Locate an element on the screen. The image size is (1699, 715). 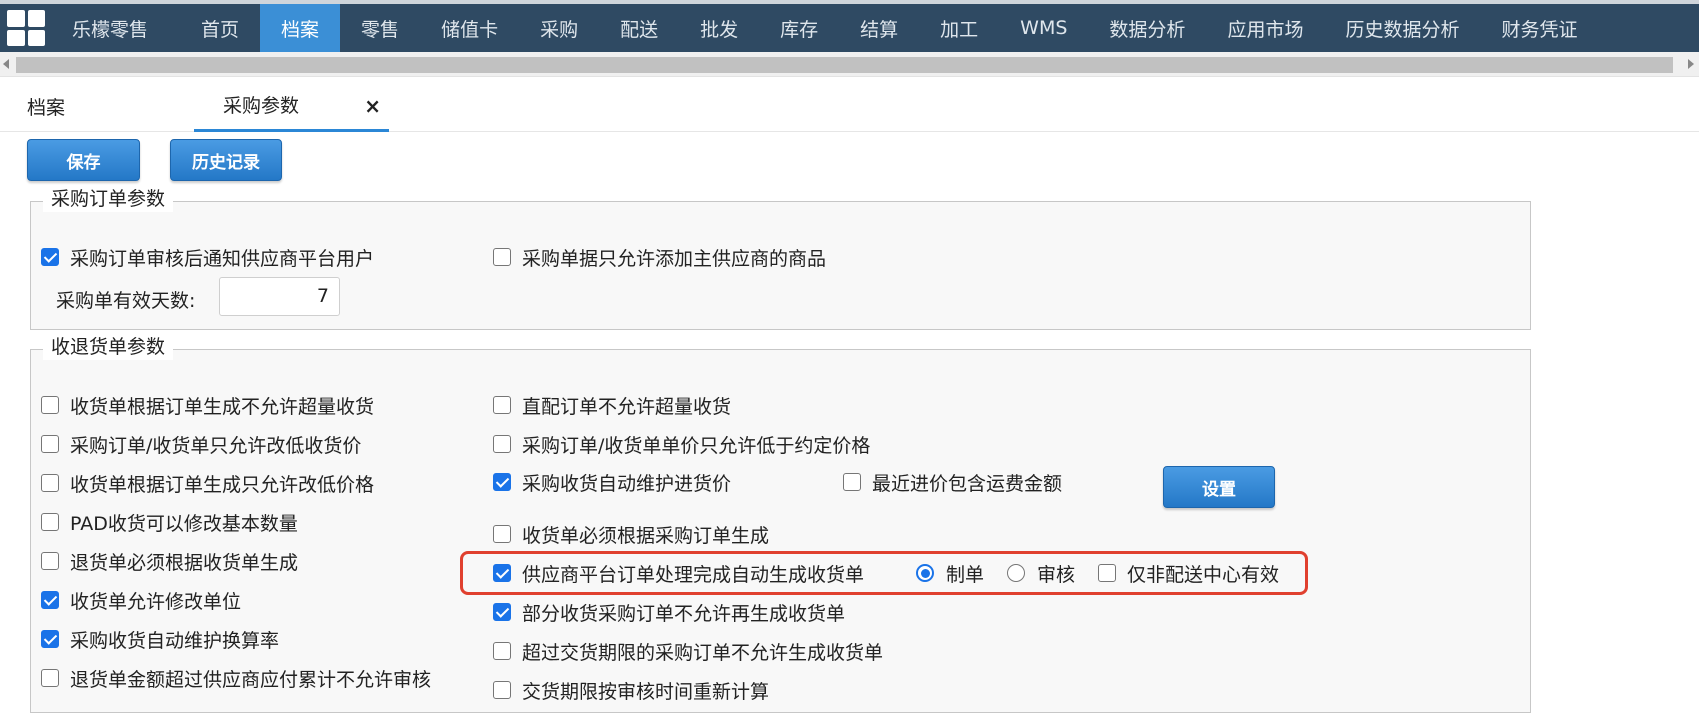
nav-item-home: 首页 is located at coordinates (220, 28).